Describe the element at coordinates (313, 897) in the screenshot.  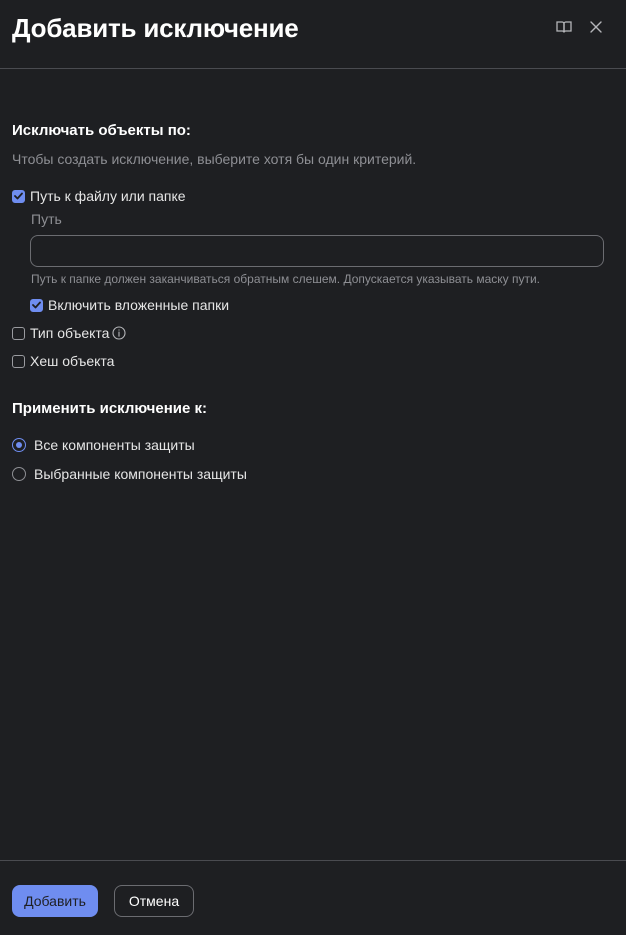
I see `dialog-footer: Добавить Отмена` at that location.